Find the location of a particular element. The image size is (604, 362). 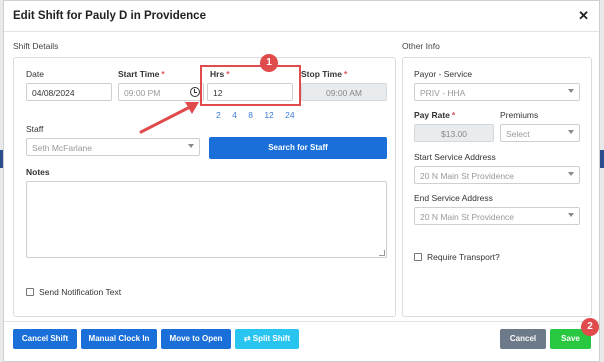

cancel-button: Cancel is located at coordinates (523, 339).